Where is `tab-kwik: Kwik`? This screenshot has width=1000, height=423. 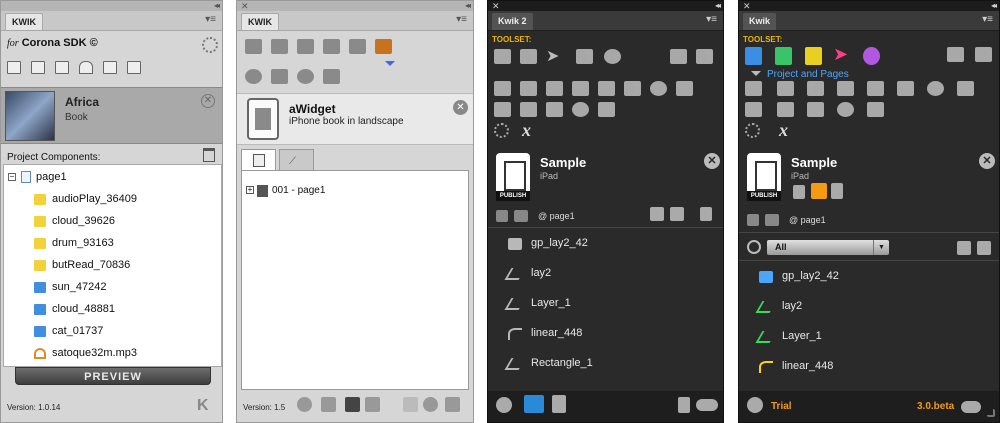 tab-kwik: Kwik is located at coordinates (760, 21).